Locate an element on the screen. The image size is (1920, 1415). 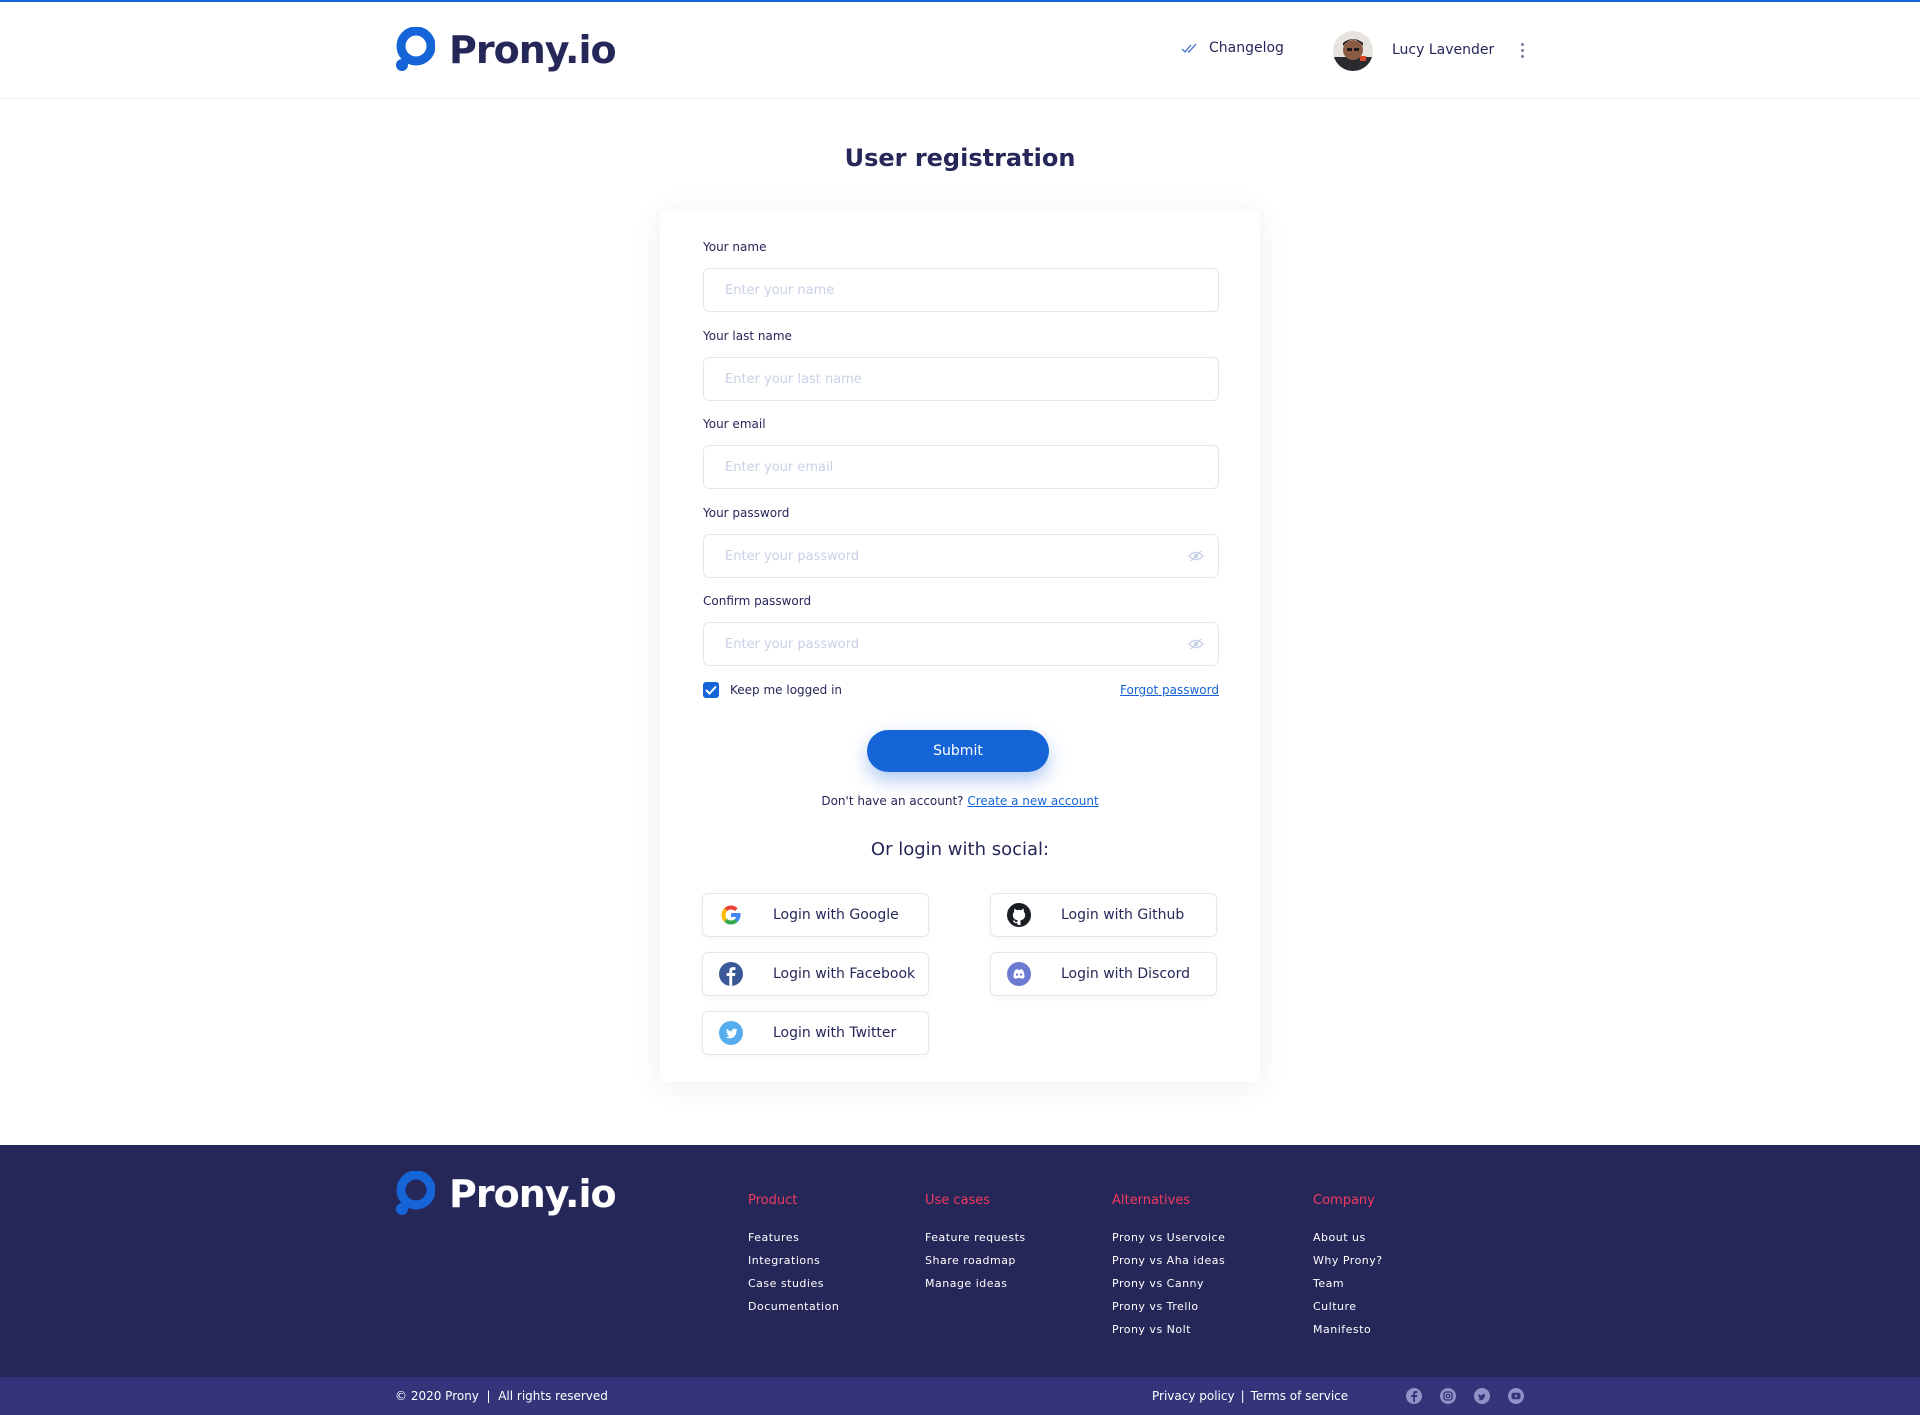
confirm-password-label: Confirm password is located at coordinates (757, 601).